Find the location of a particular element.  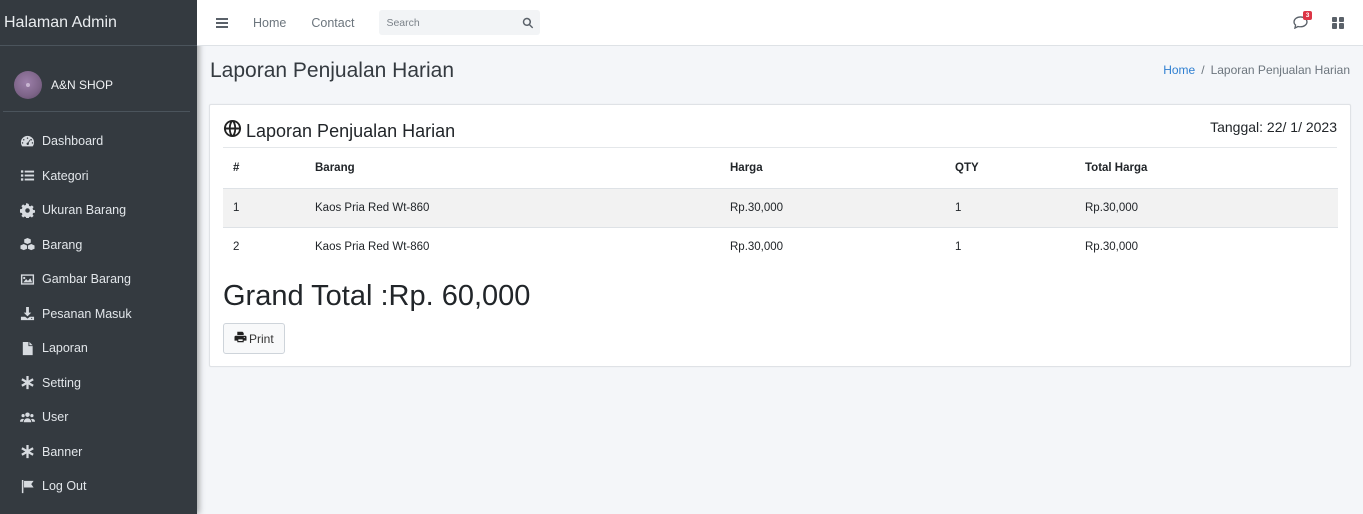

cog-icon is located at coordinates (27, 210).